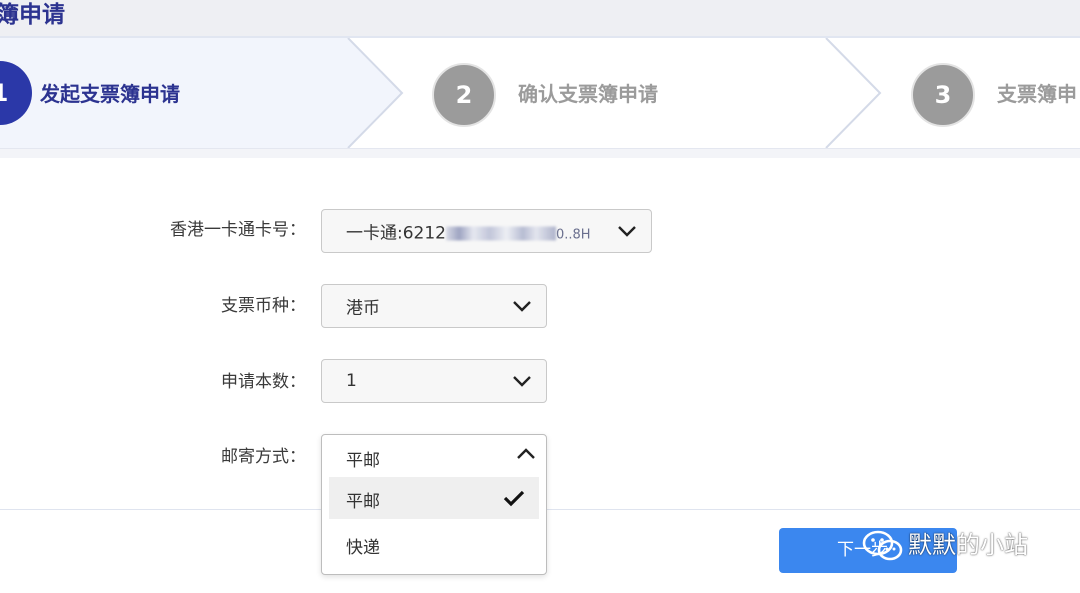 The height and width of the screenshot is (593, 1080). I want to click on chevron-up-icon, so click(526, 453).